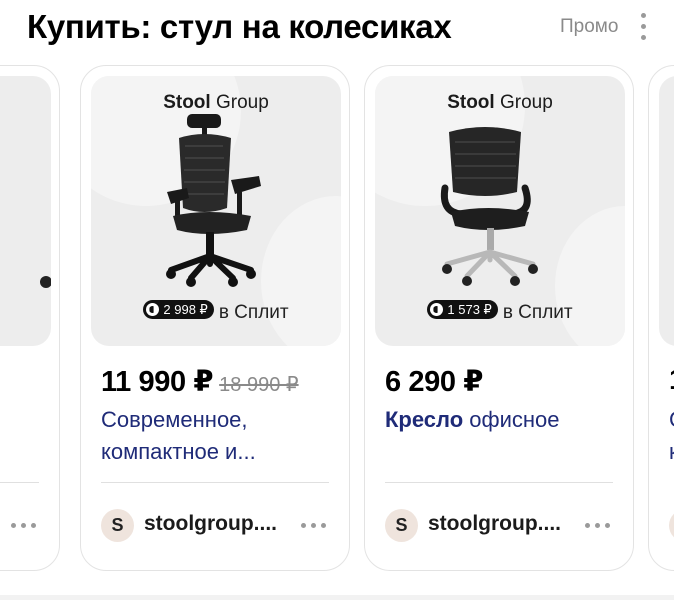 The height and width of the screenshot is (600, 674). What do you see at coordinates (502, 420) in the screenshot?
I see `product-title: Кресло офисное` at bounding box center [502, 420].